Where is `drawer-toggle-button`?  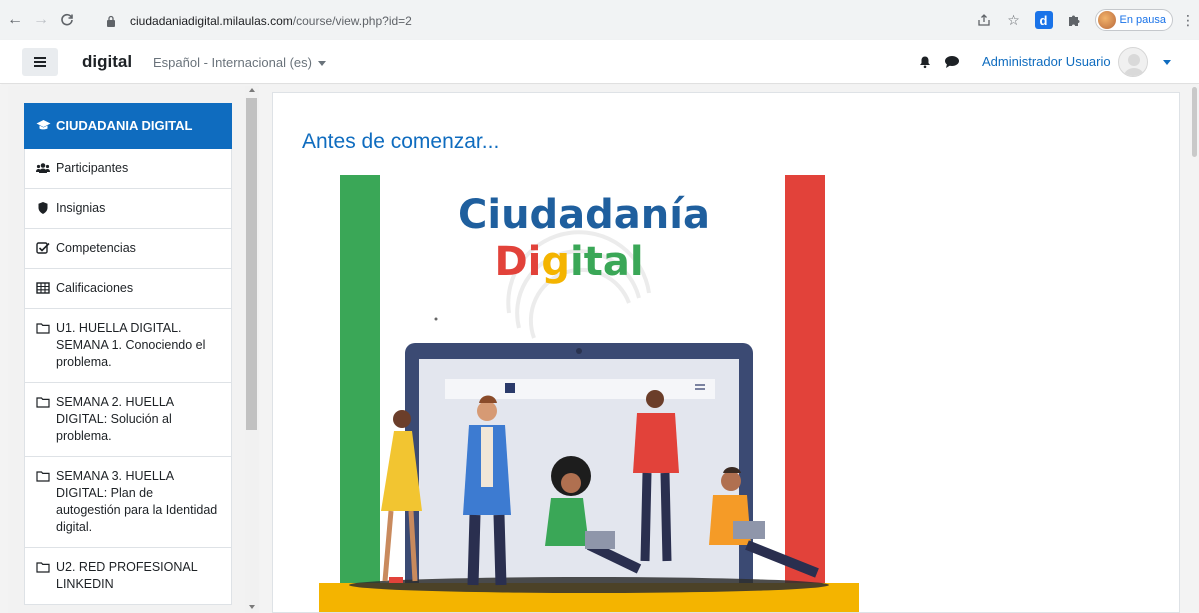
drawer-toggle-button is located at coordinates (40, 62).